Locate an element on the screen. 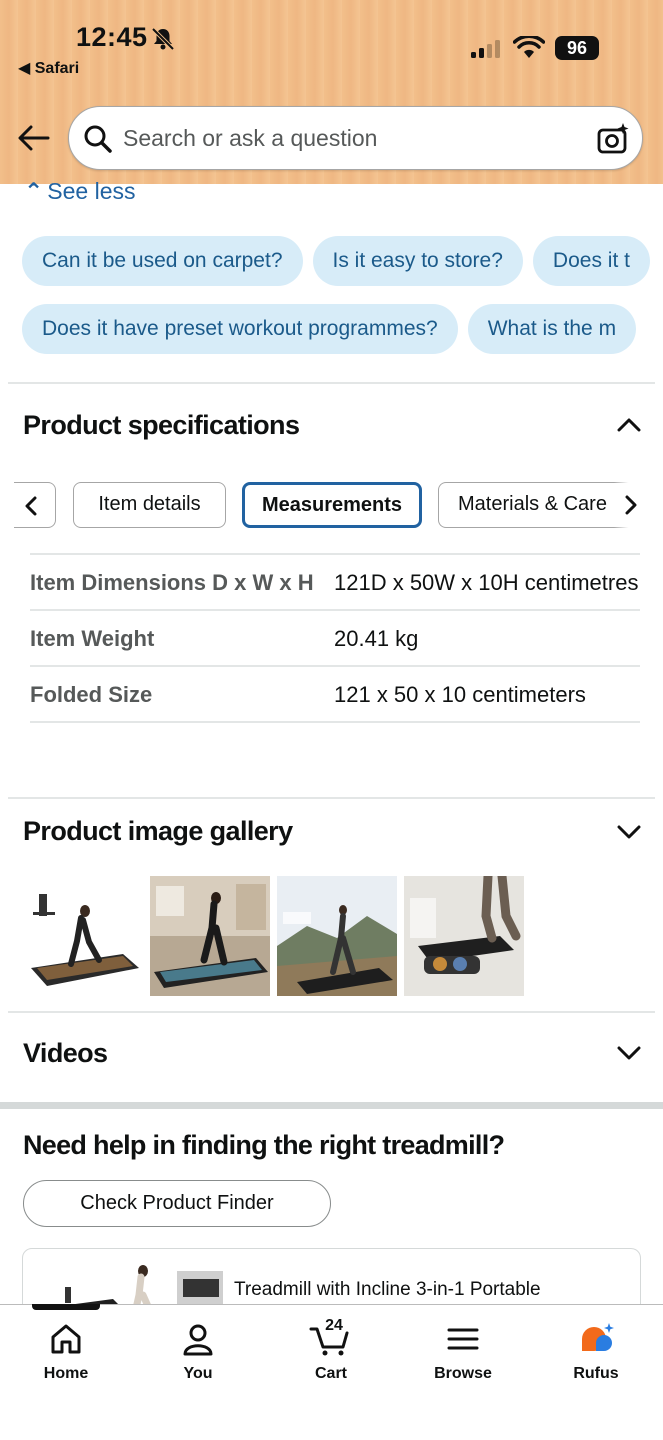  nav-rufus: Rufus is located at coordinates (596, 1352).